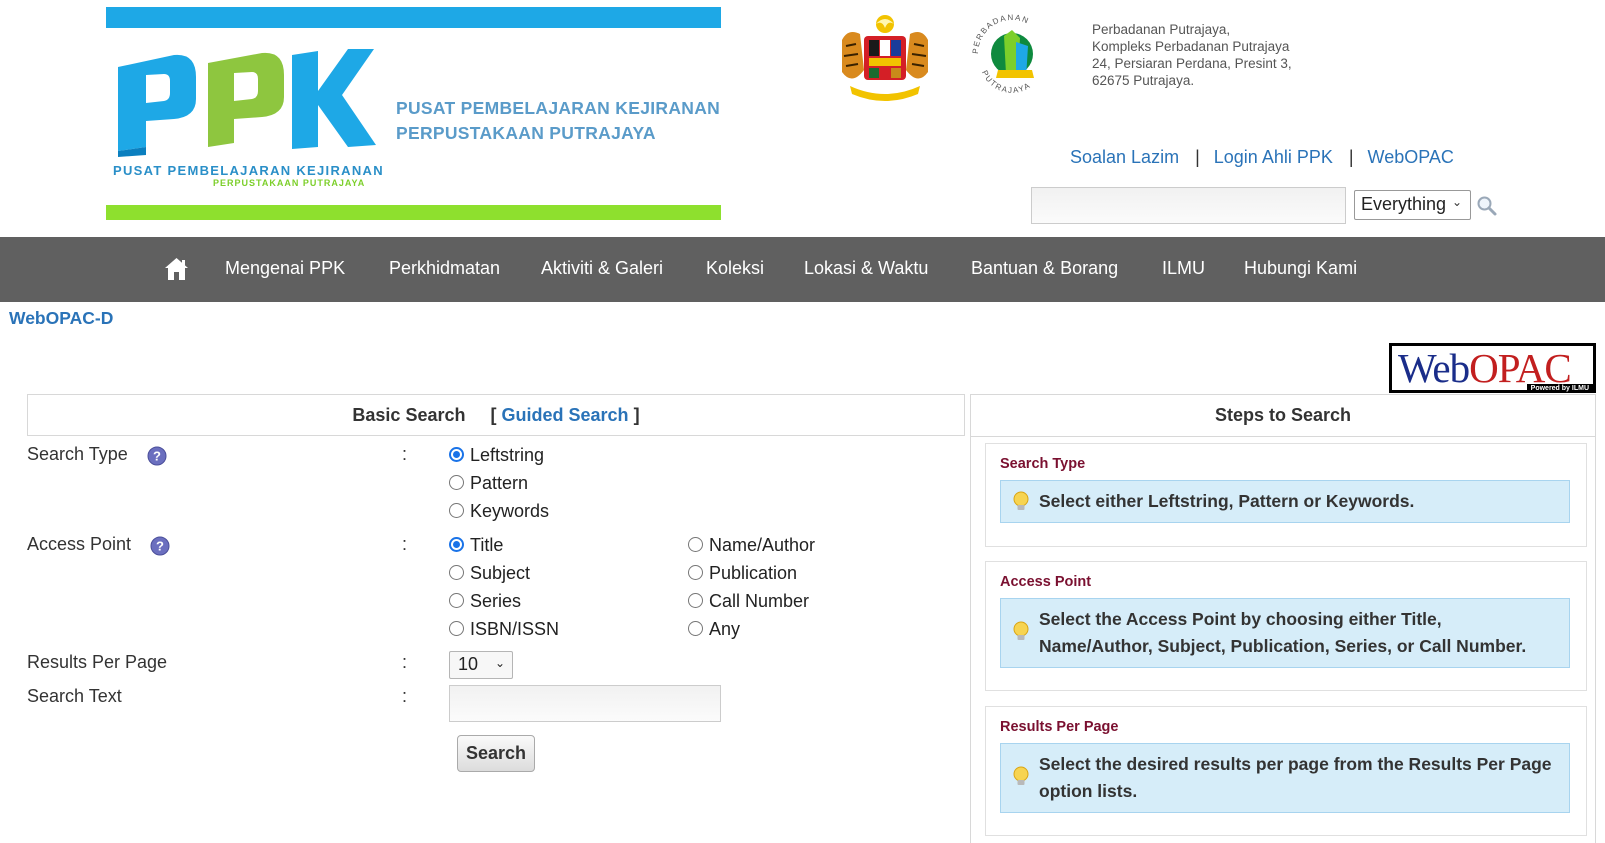 This screenshot has height=843, width=1605. Describe the element at coordinates (565, 415) in the screenshot. I see `guided-search-link: Guided Search` at that location.